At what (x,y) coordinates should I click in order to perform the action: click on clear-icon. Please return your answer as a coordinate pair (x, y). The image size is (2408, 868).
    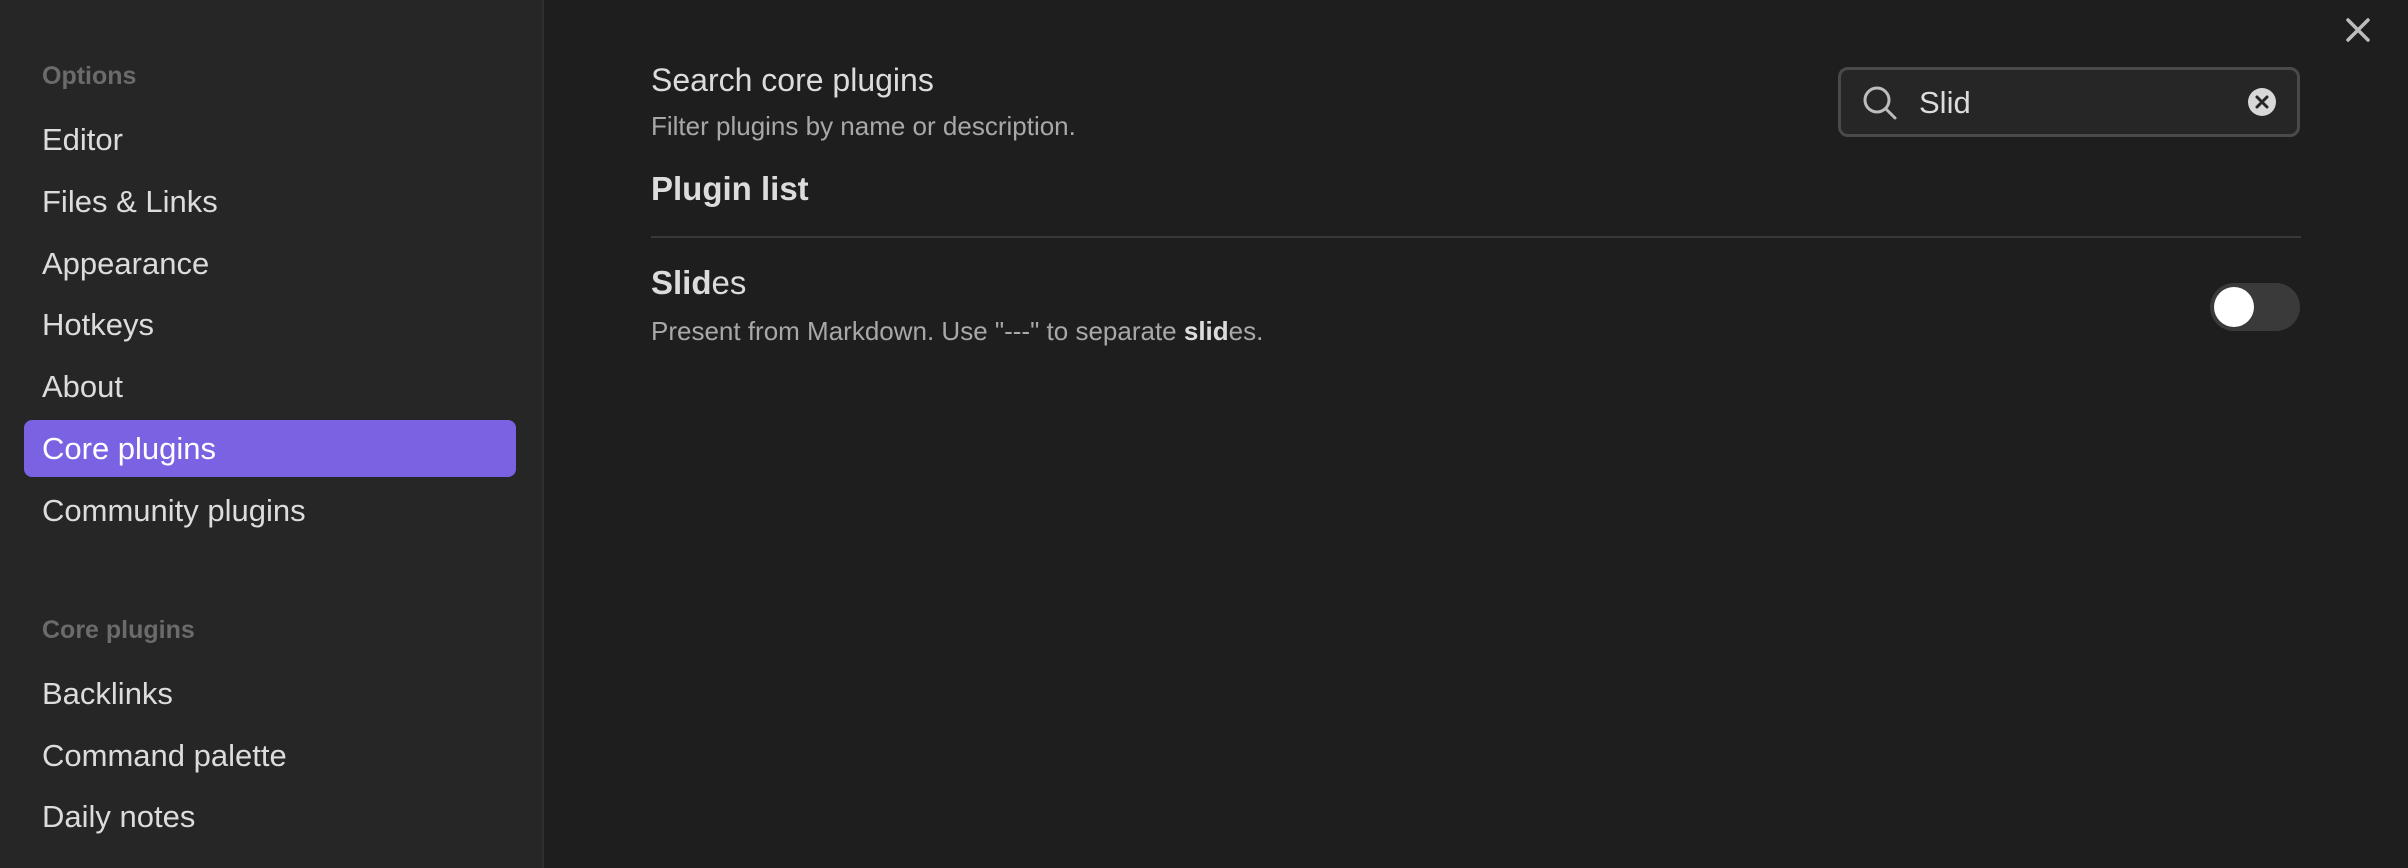
    Looking at the image, I should click on (2262, 102).